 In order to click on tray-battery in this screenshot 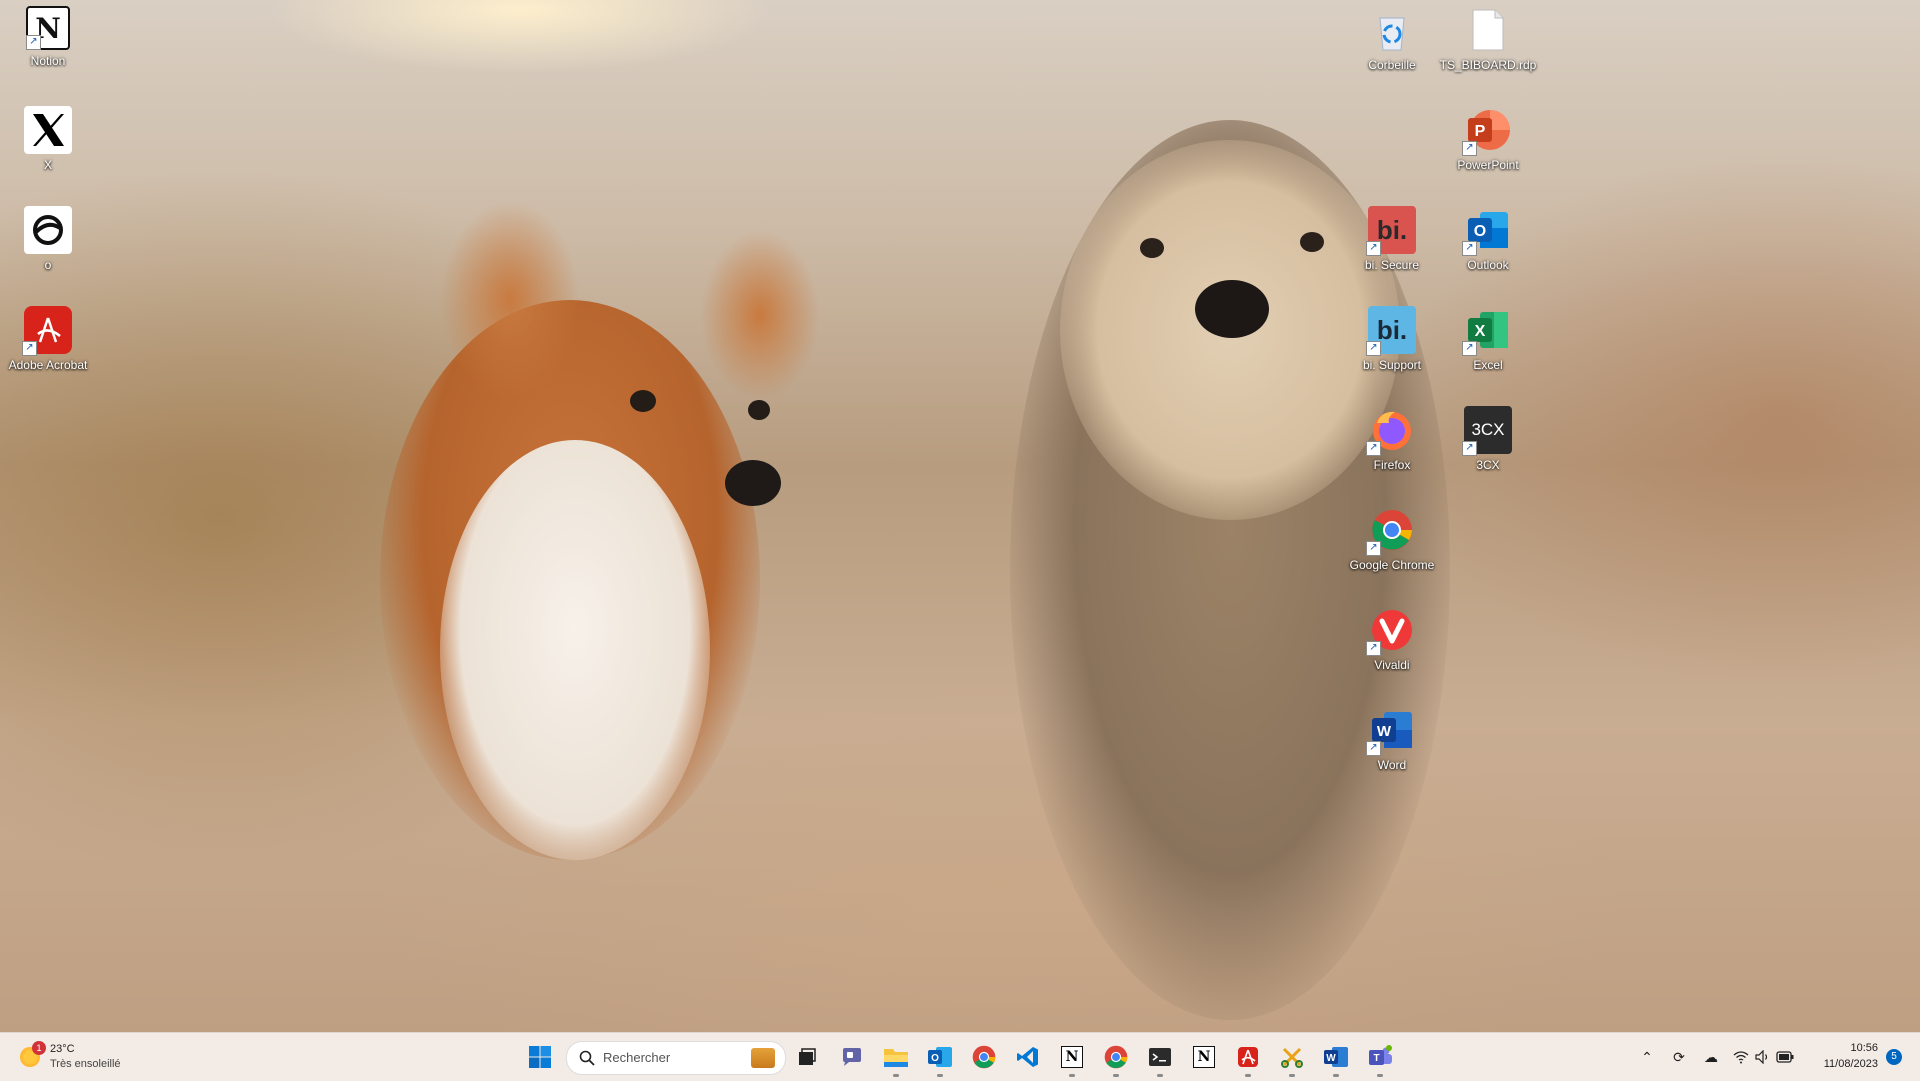, I will do `click(1785, 1057)`.